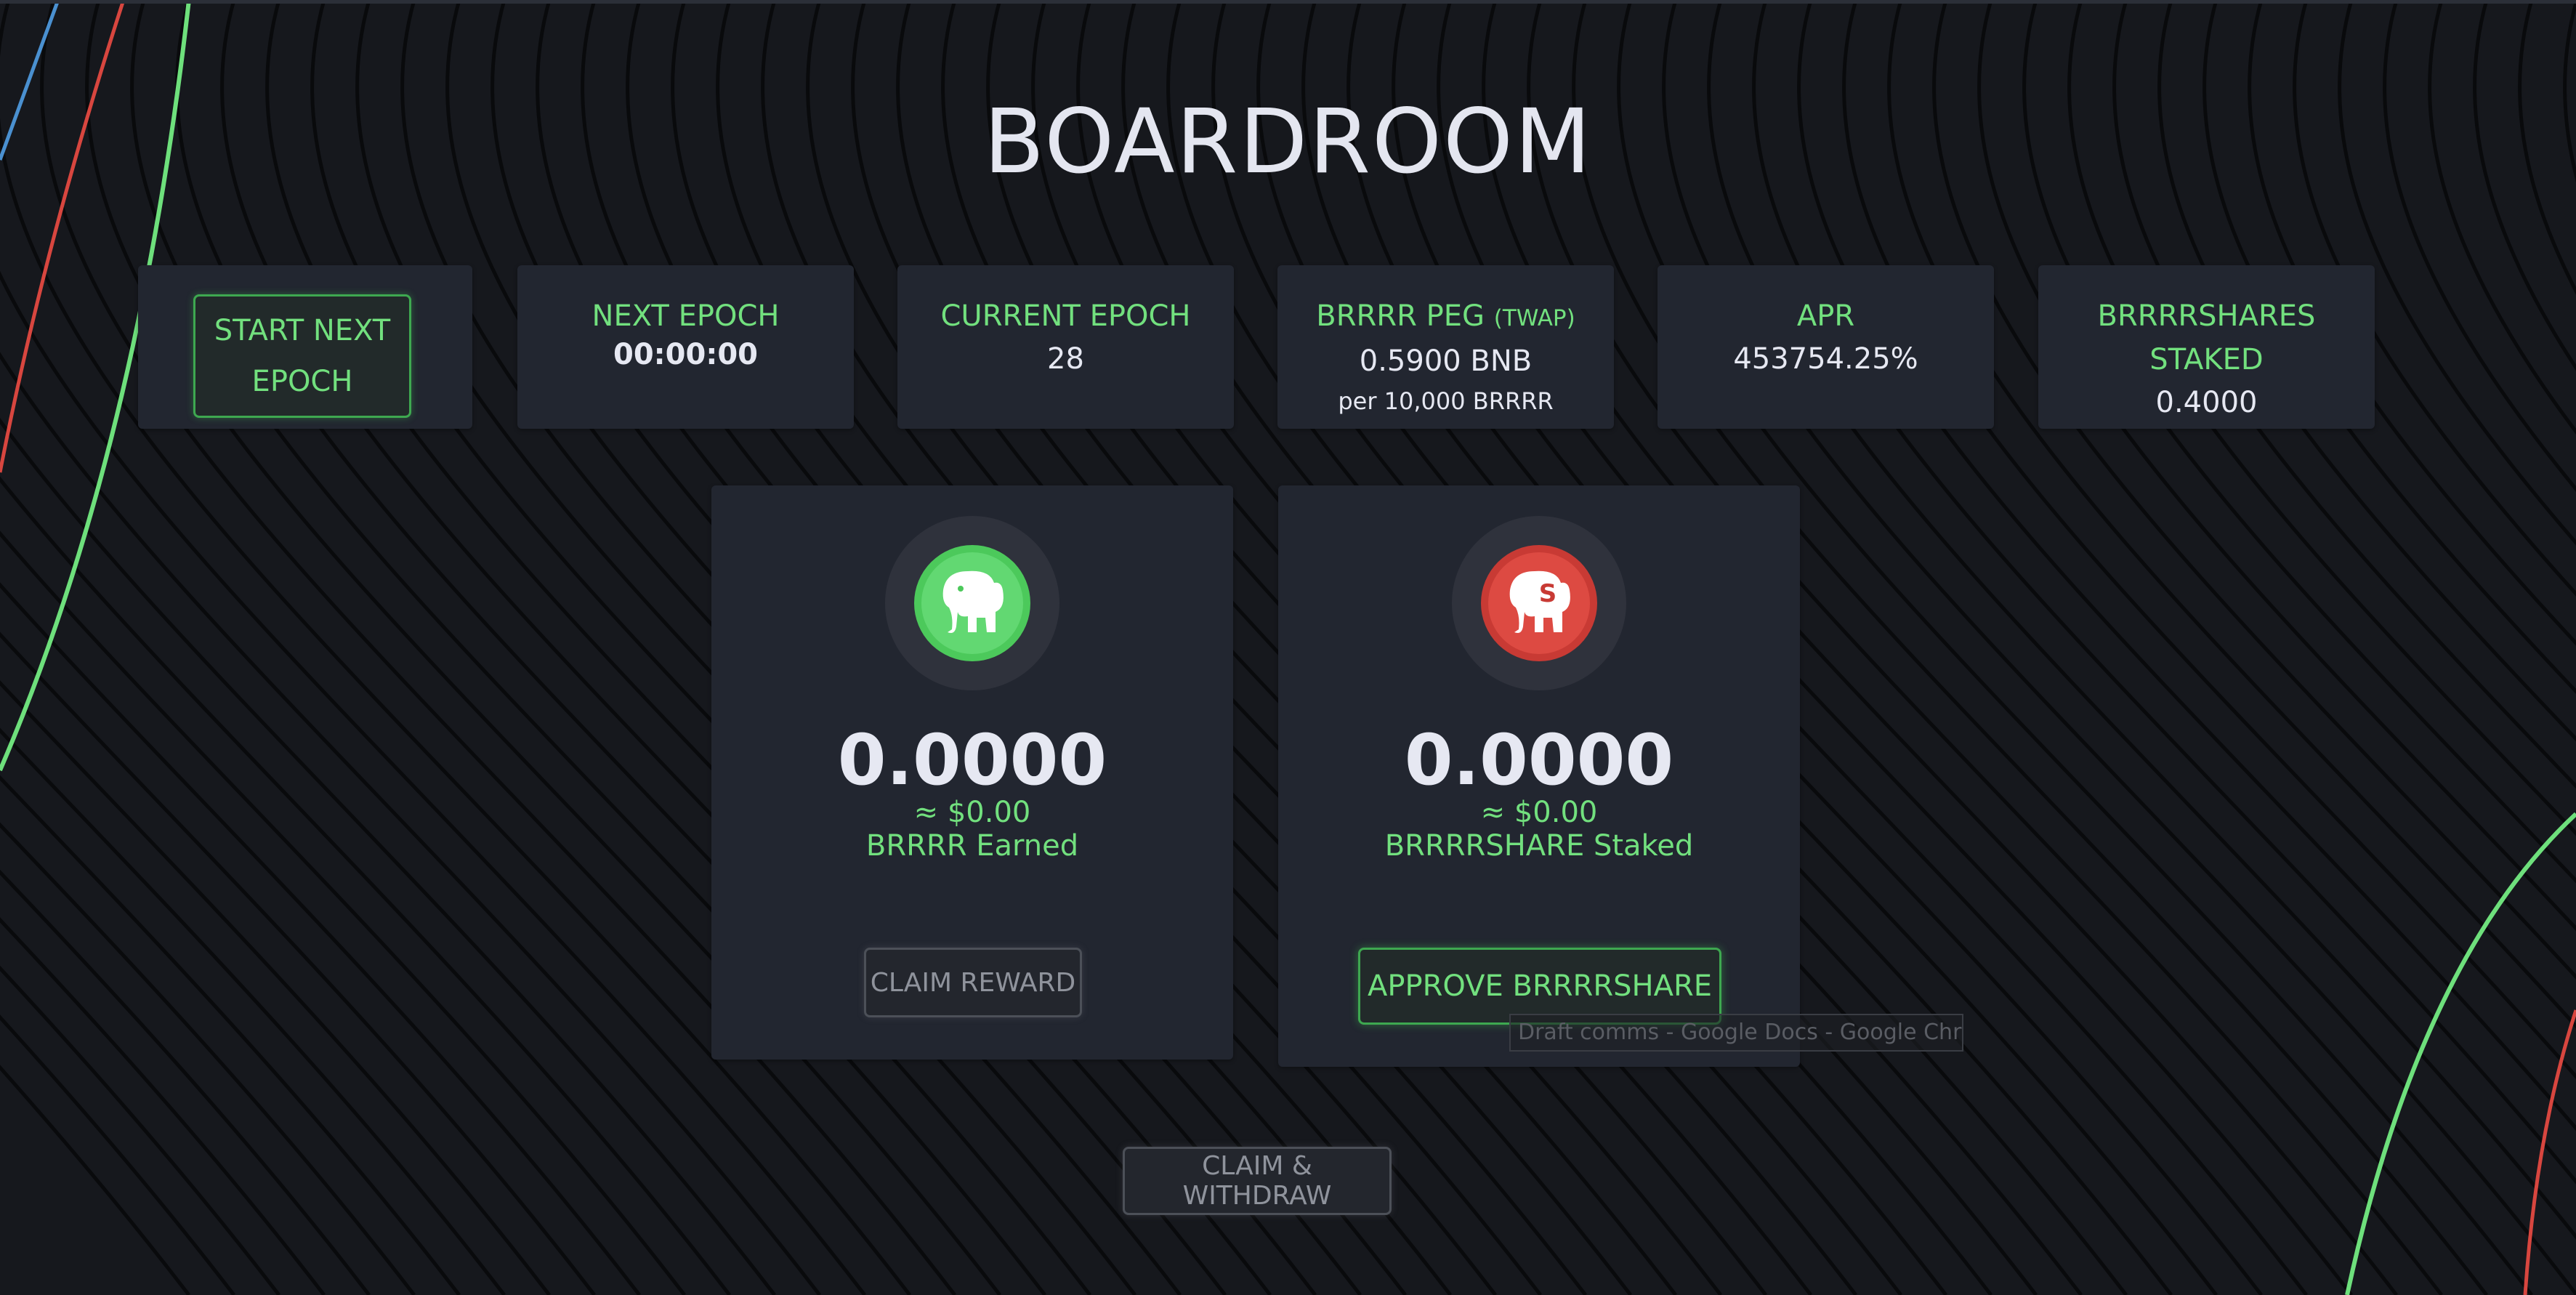 This screenshot has width=2576, height=1295. Describe the element at coordinates (972, 846) in the screenshot. I see `earned-label: BRRRR Earned` at that location.